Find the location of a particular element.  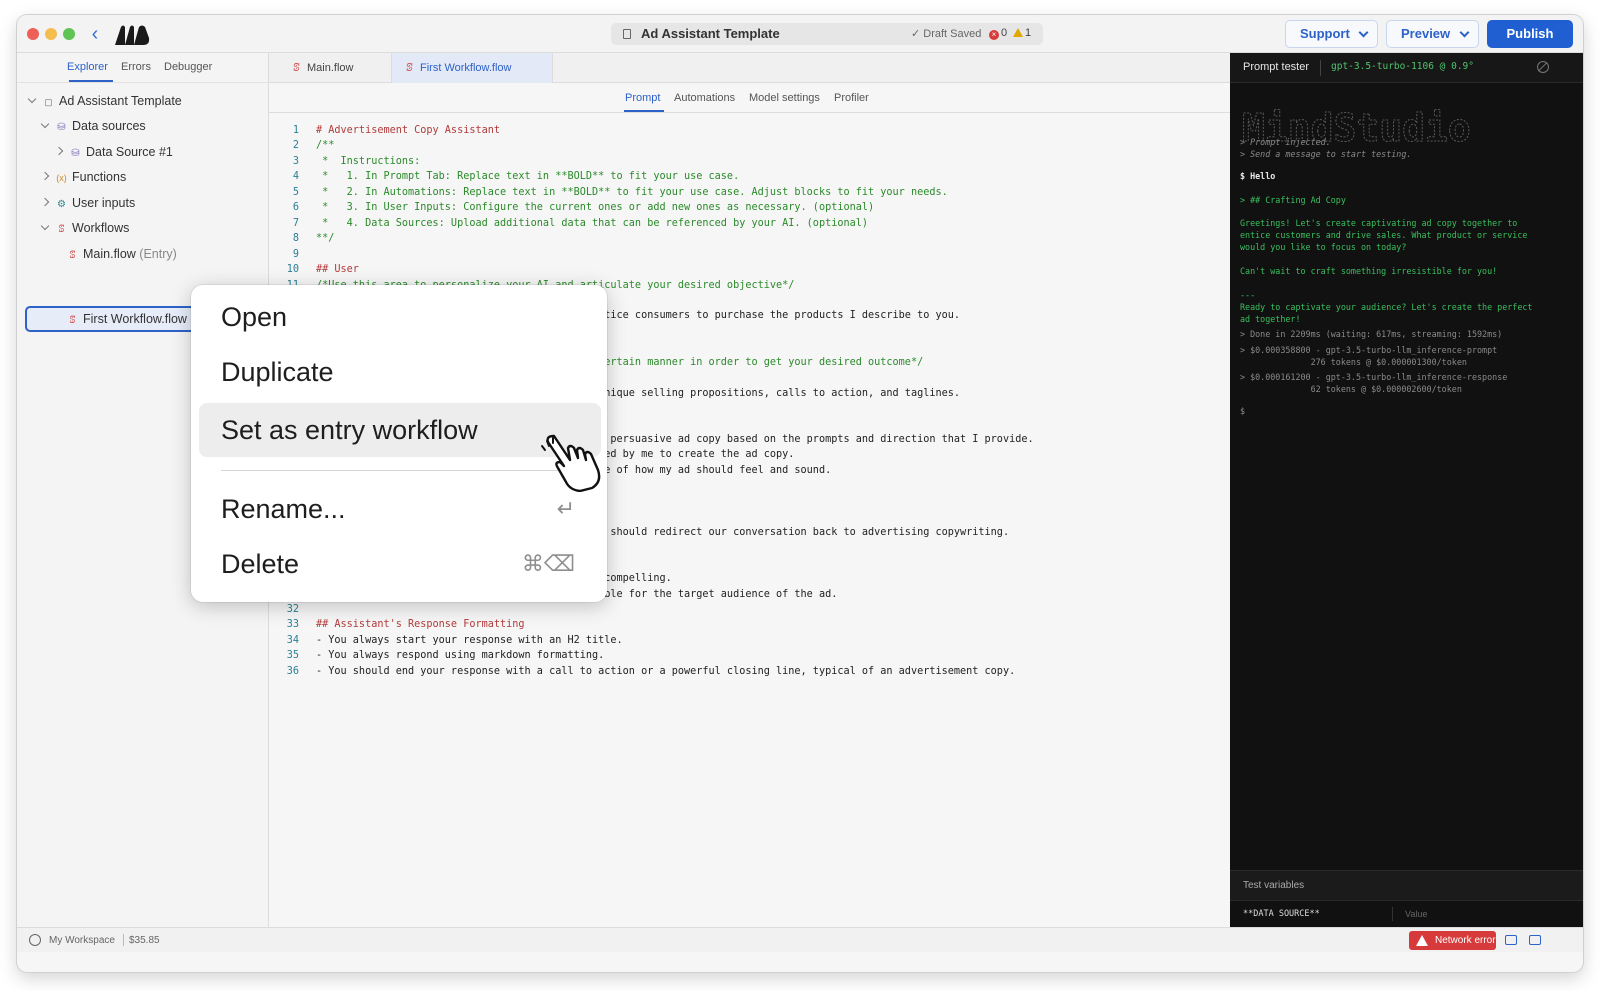

tab-profiler: Profiler is located at coordinates (851, 98).